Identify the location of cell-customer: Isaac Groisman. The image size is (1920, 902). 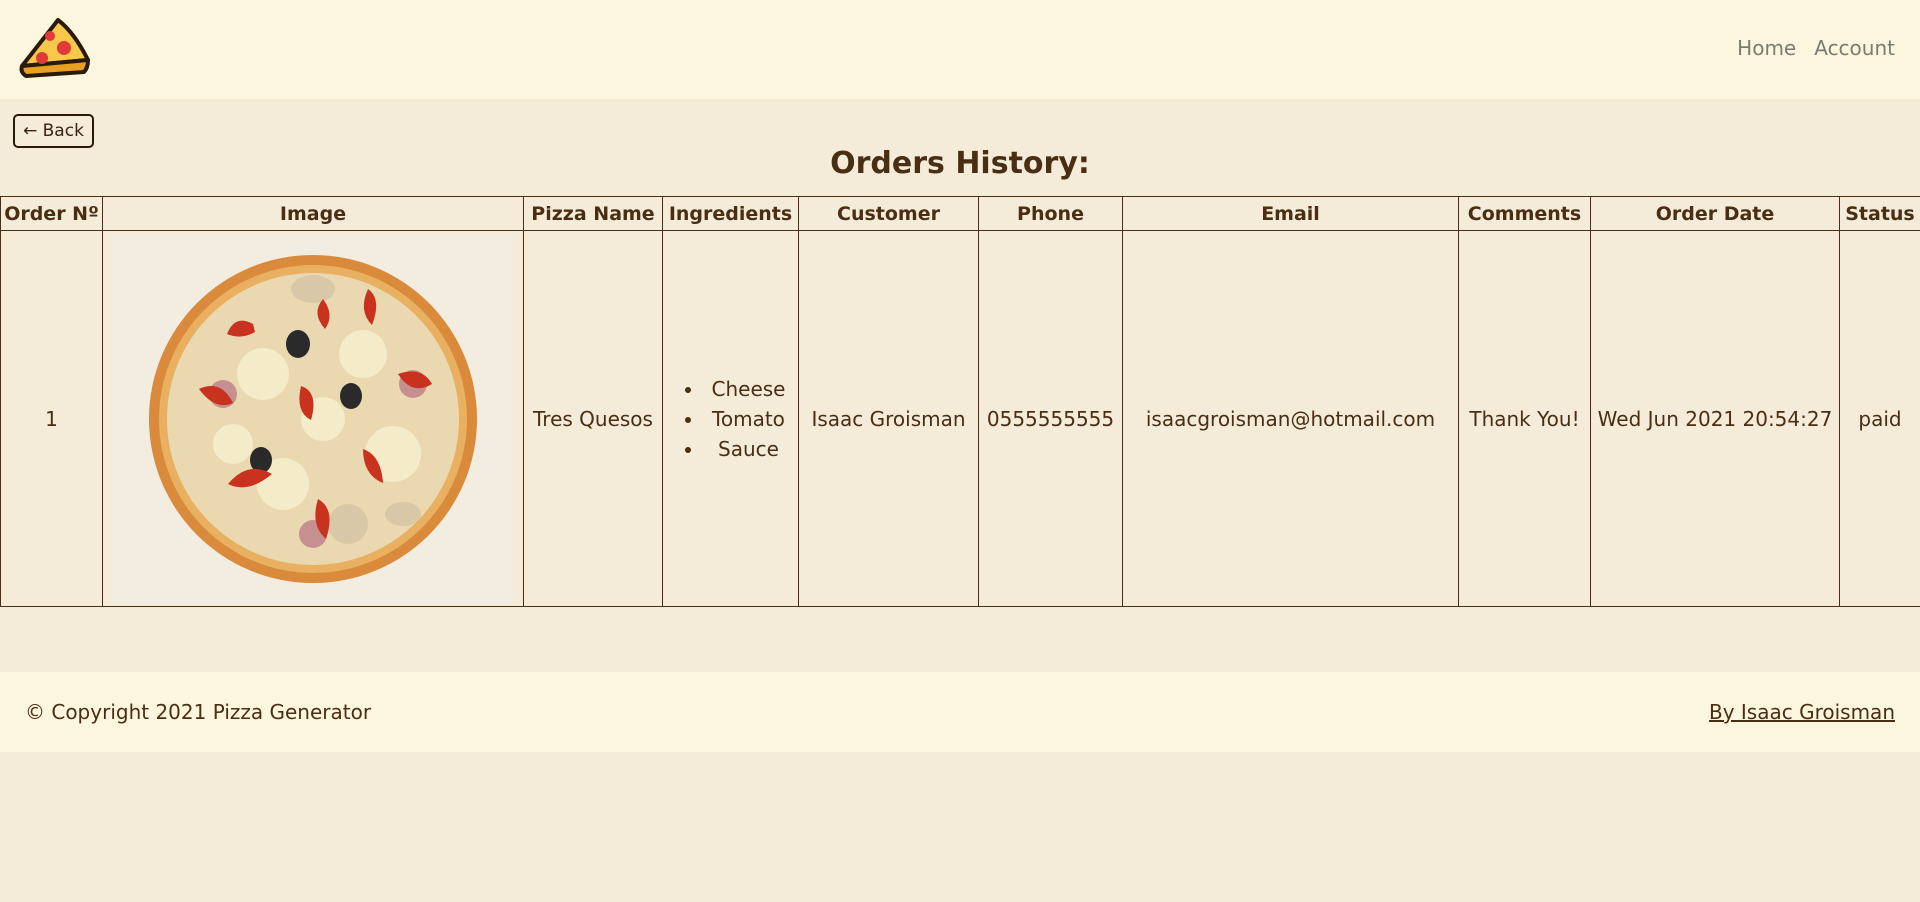
(888, 418).